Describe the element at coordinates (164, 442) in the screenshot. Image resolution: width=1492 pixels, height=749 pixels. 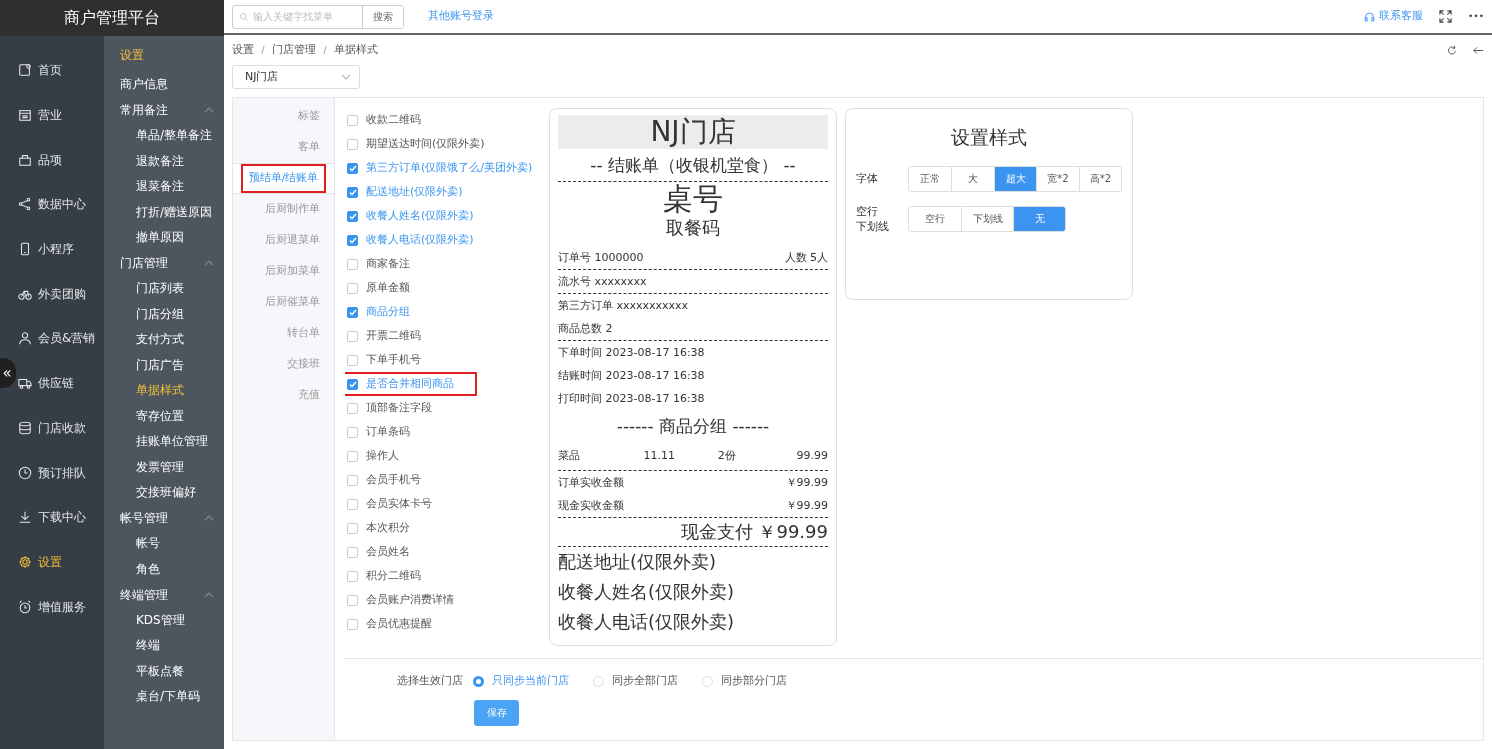
I see `submenu-item: 挂账单位管理` at that location.